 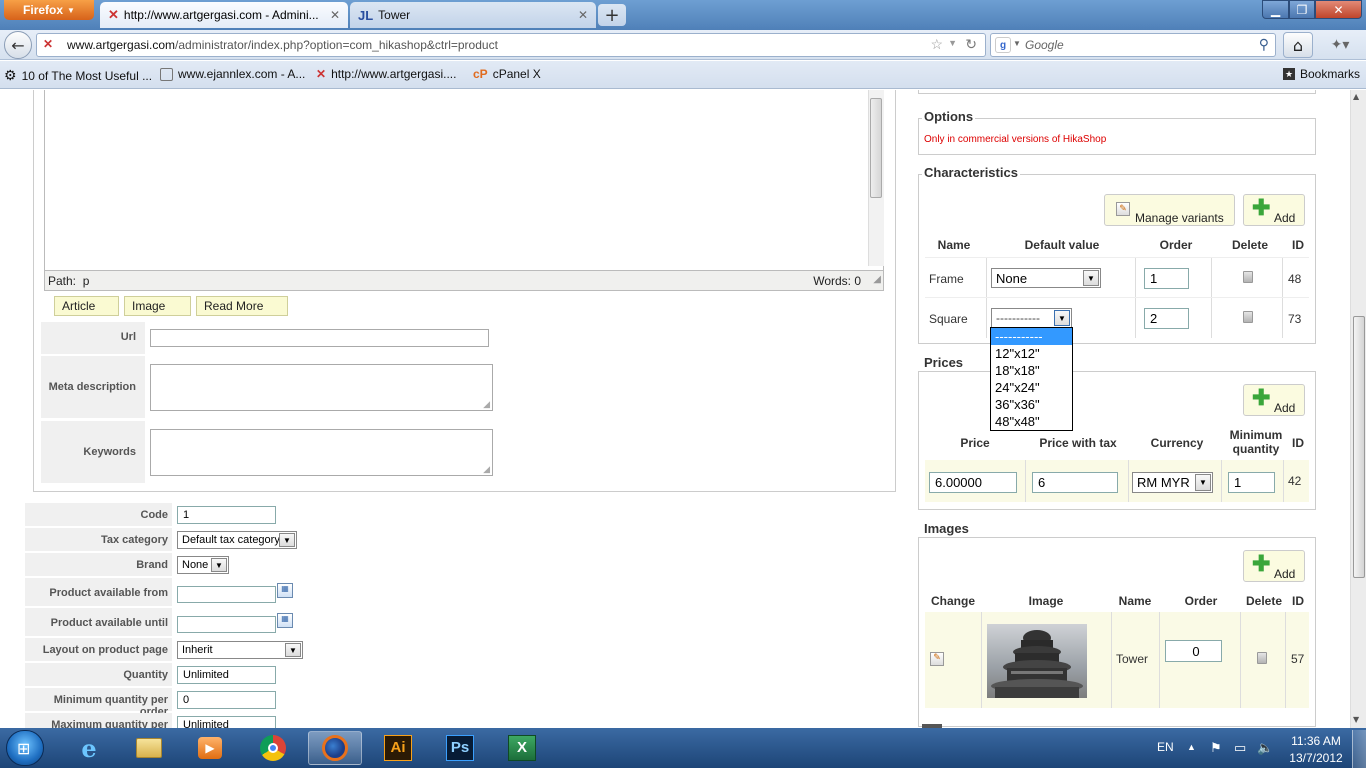 I want to click on taskbar-ie: e, so click(x=89, y=748).